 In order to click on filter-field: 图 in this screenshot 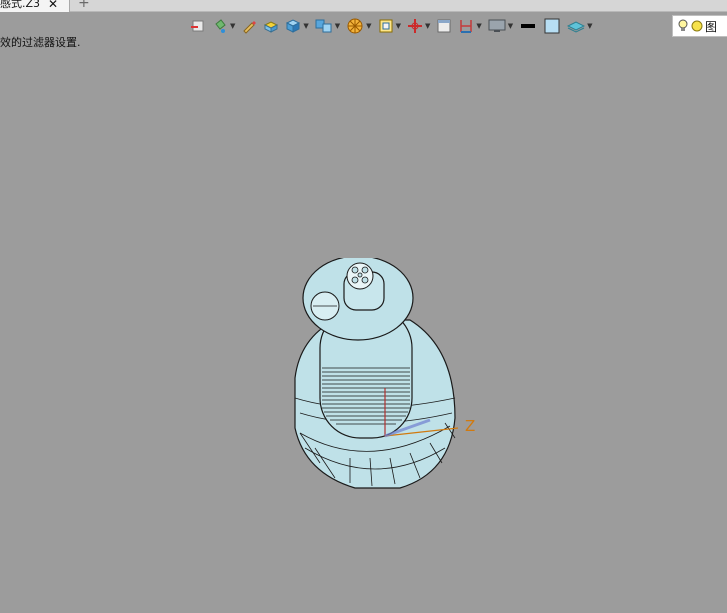, I will do `click(699, 26)`.